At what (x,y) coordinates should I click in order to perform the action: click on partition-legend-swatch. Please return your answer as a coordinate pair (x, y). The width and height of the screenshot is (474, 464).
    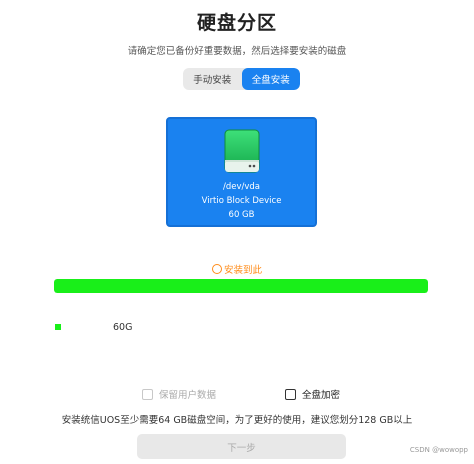
    Looking at the image, I should click on (58, 327).